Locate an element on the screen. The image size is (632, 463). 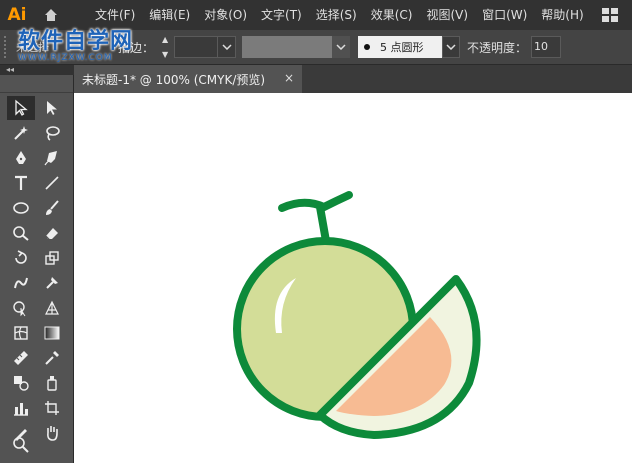
chevron-down-icon: ▼ is located at coordinates (165, 54).